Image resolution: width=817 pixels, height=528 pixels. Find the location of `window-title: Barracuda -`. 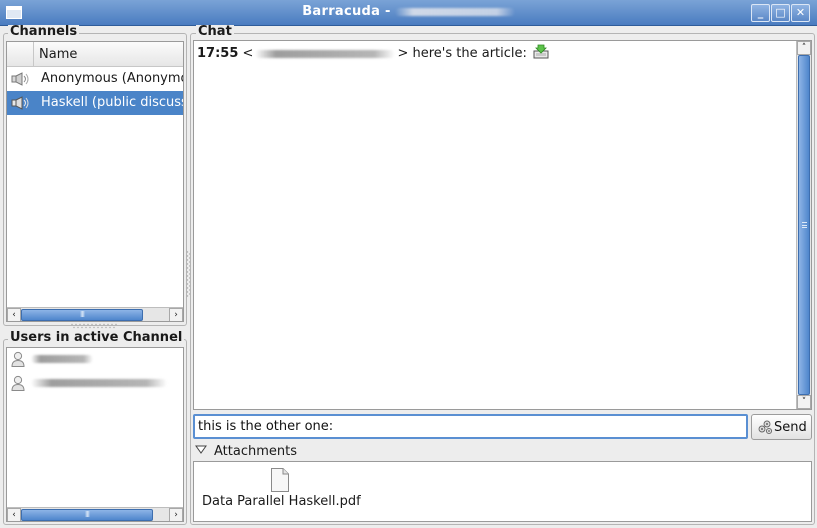

window-title: Barracuda - is located at coordinates (408, 11).